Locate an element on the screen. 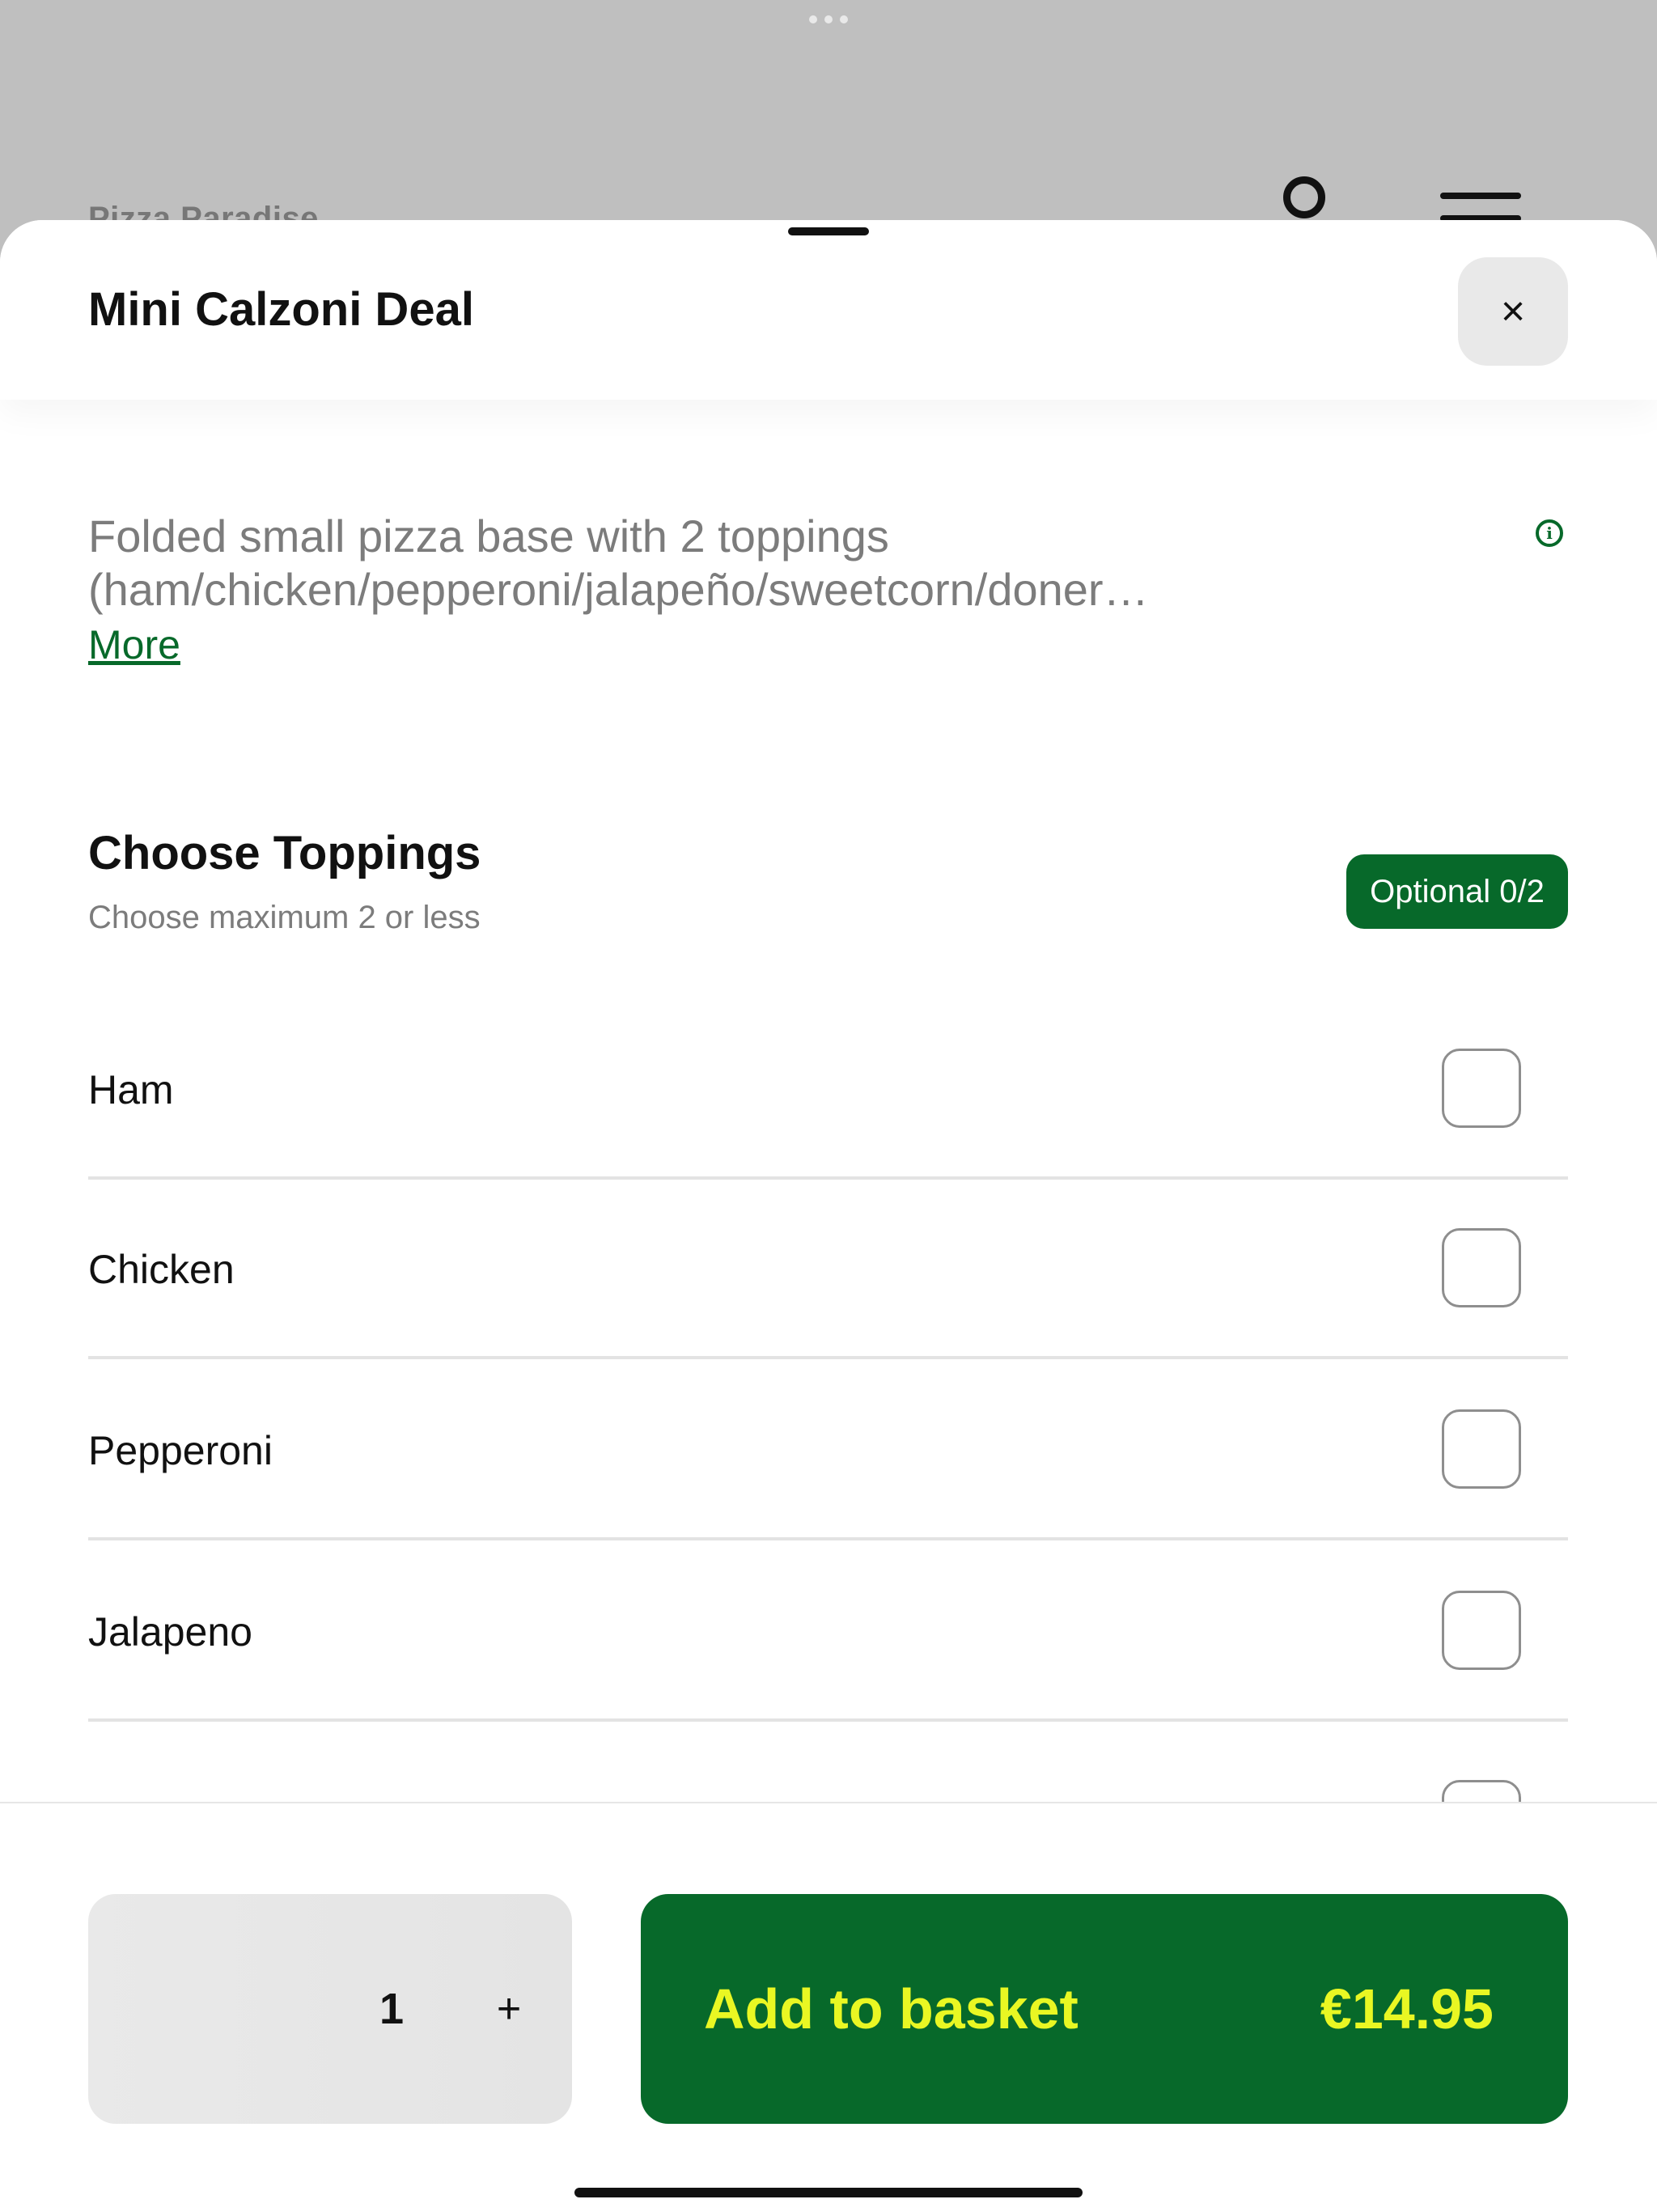  topping-option-chicken: Chicken is located at coordinates (828, 1269).